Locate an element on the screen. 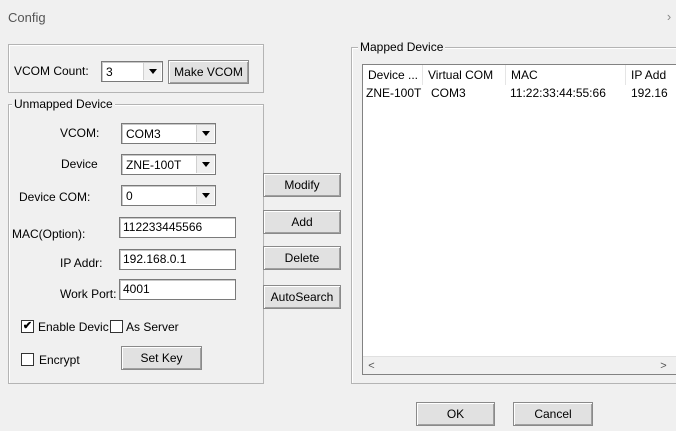  encrypt-checkbox is located at coordinates (27, 359).